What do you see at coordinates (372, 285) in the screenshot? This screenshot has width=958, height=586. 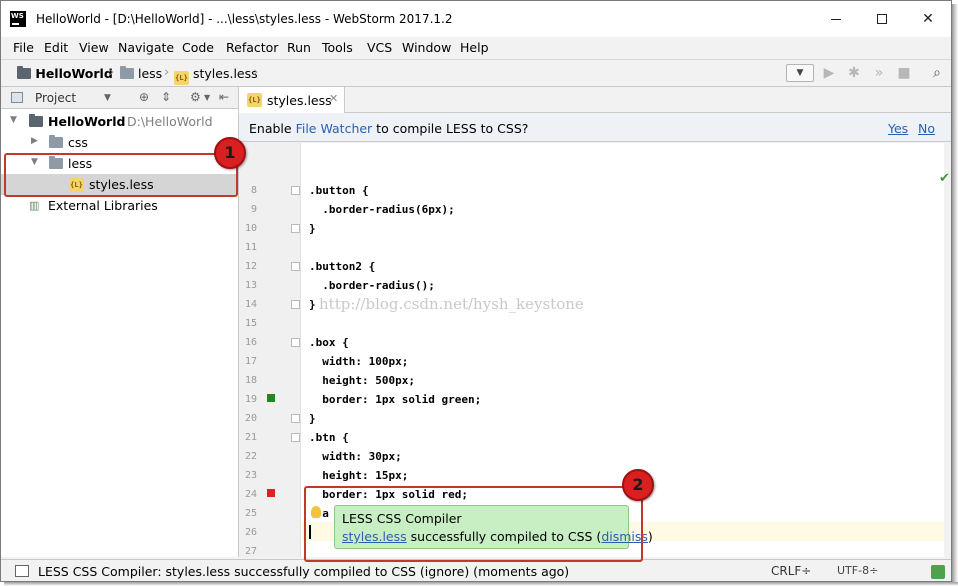 I see `code-line: .border-radius();` at bounding box center [372, 285].